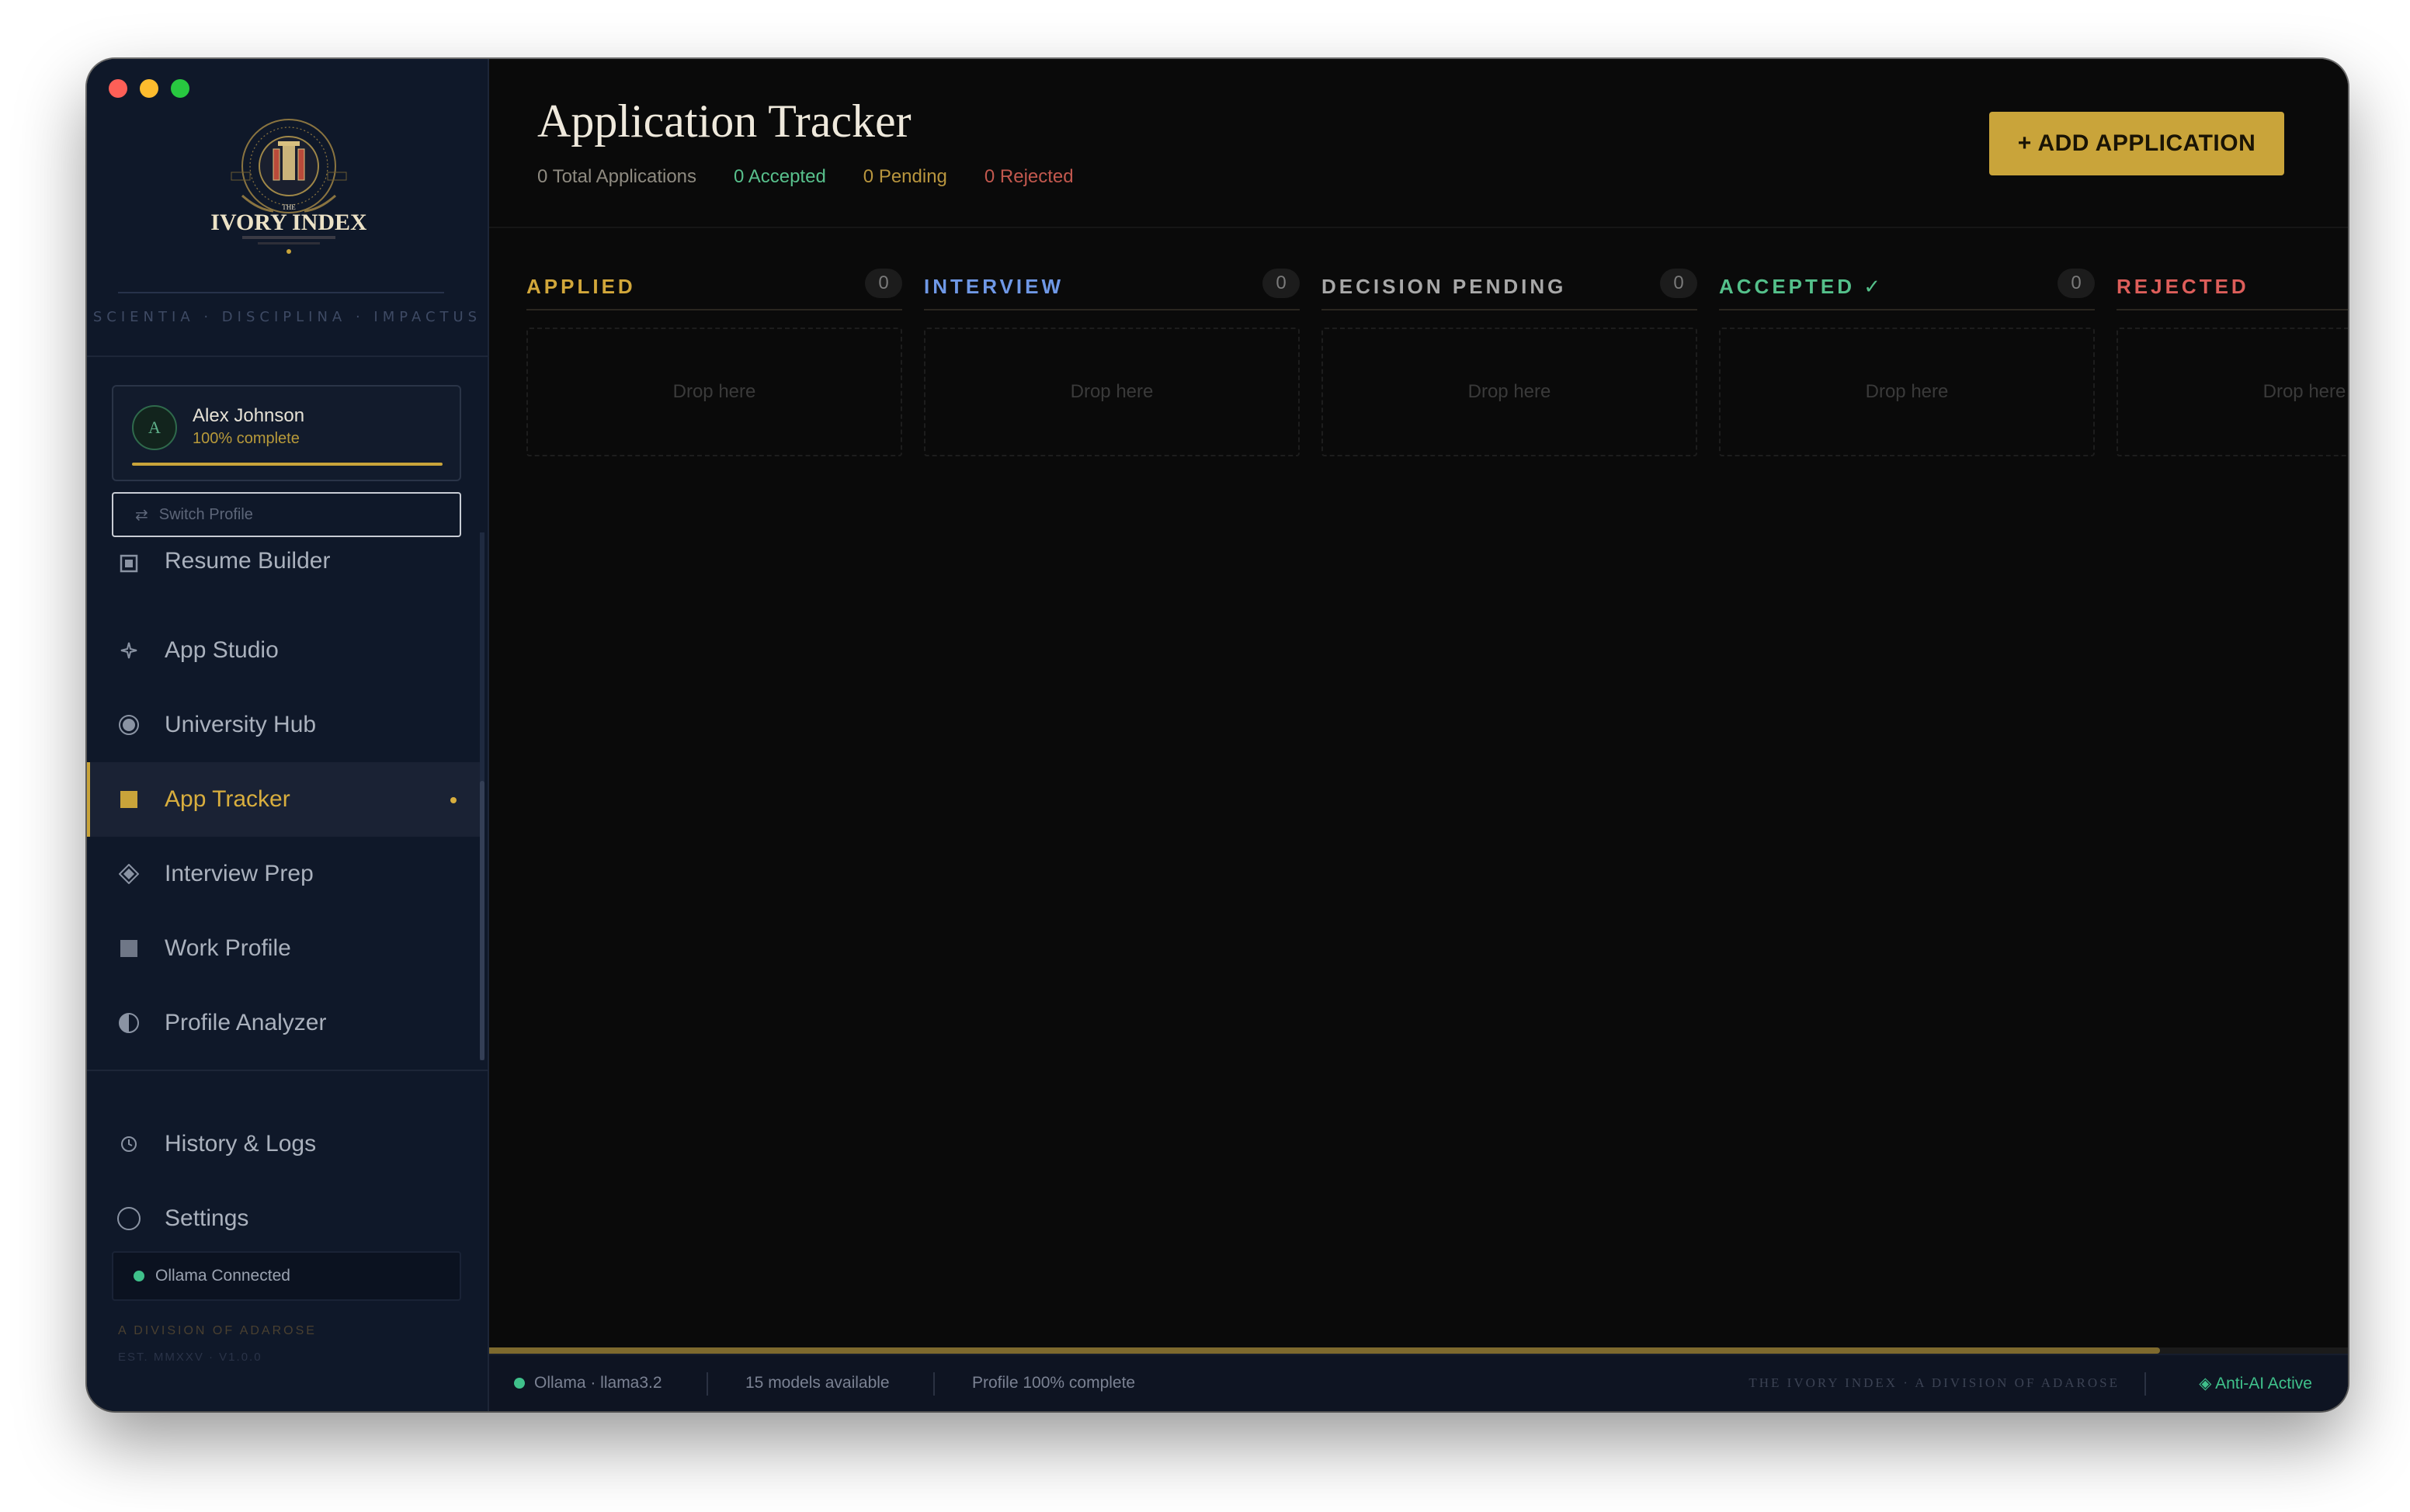  What do you see at coordinates (281, 292) in the screenshot?
I see `logo-divider` at bounding box center [281, 292].